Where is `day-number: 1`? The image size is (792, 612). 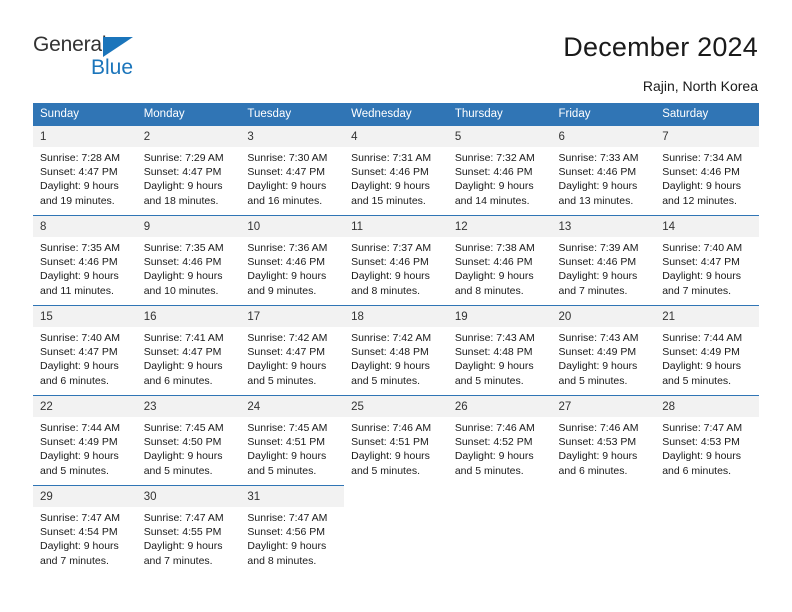 day-number: 1 is located at coordinates (85, 136).